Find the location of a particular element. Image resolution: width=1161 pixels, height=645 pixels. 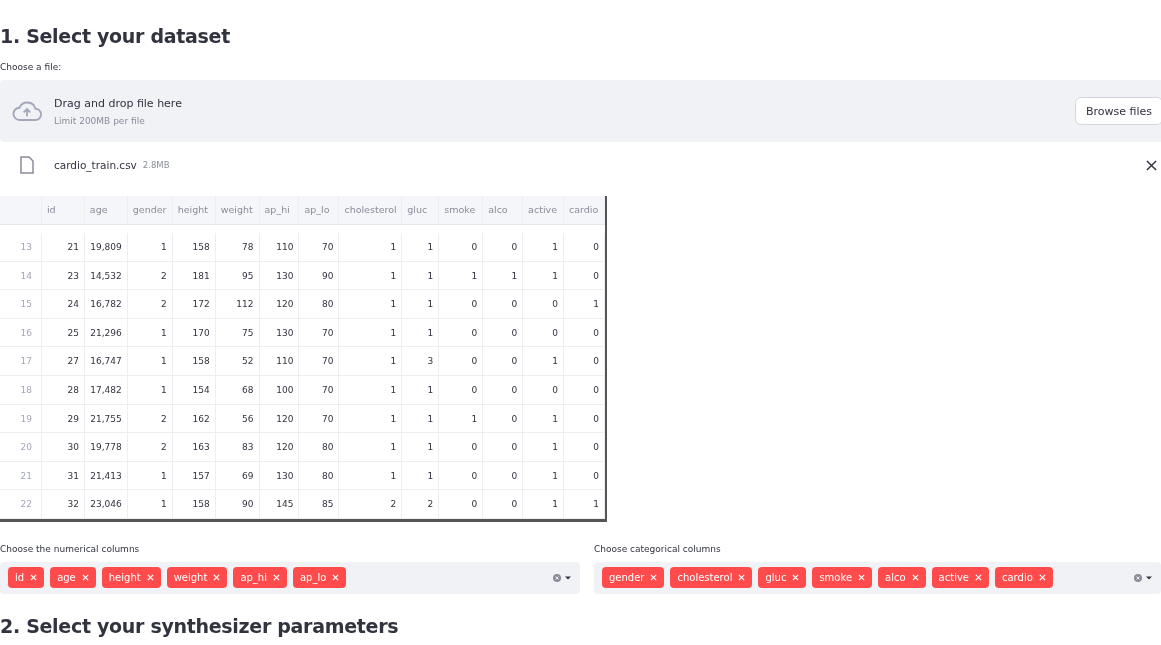

close-icon is located at coordinates (1151, 165).